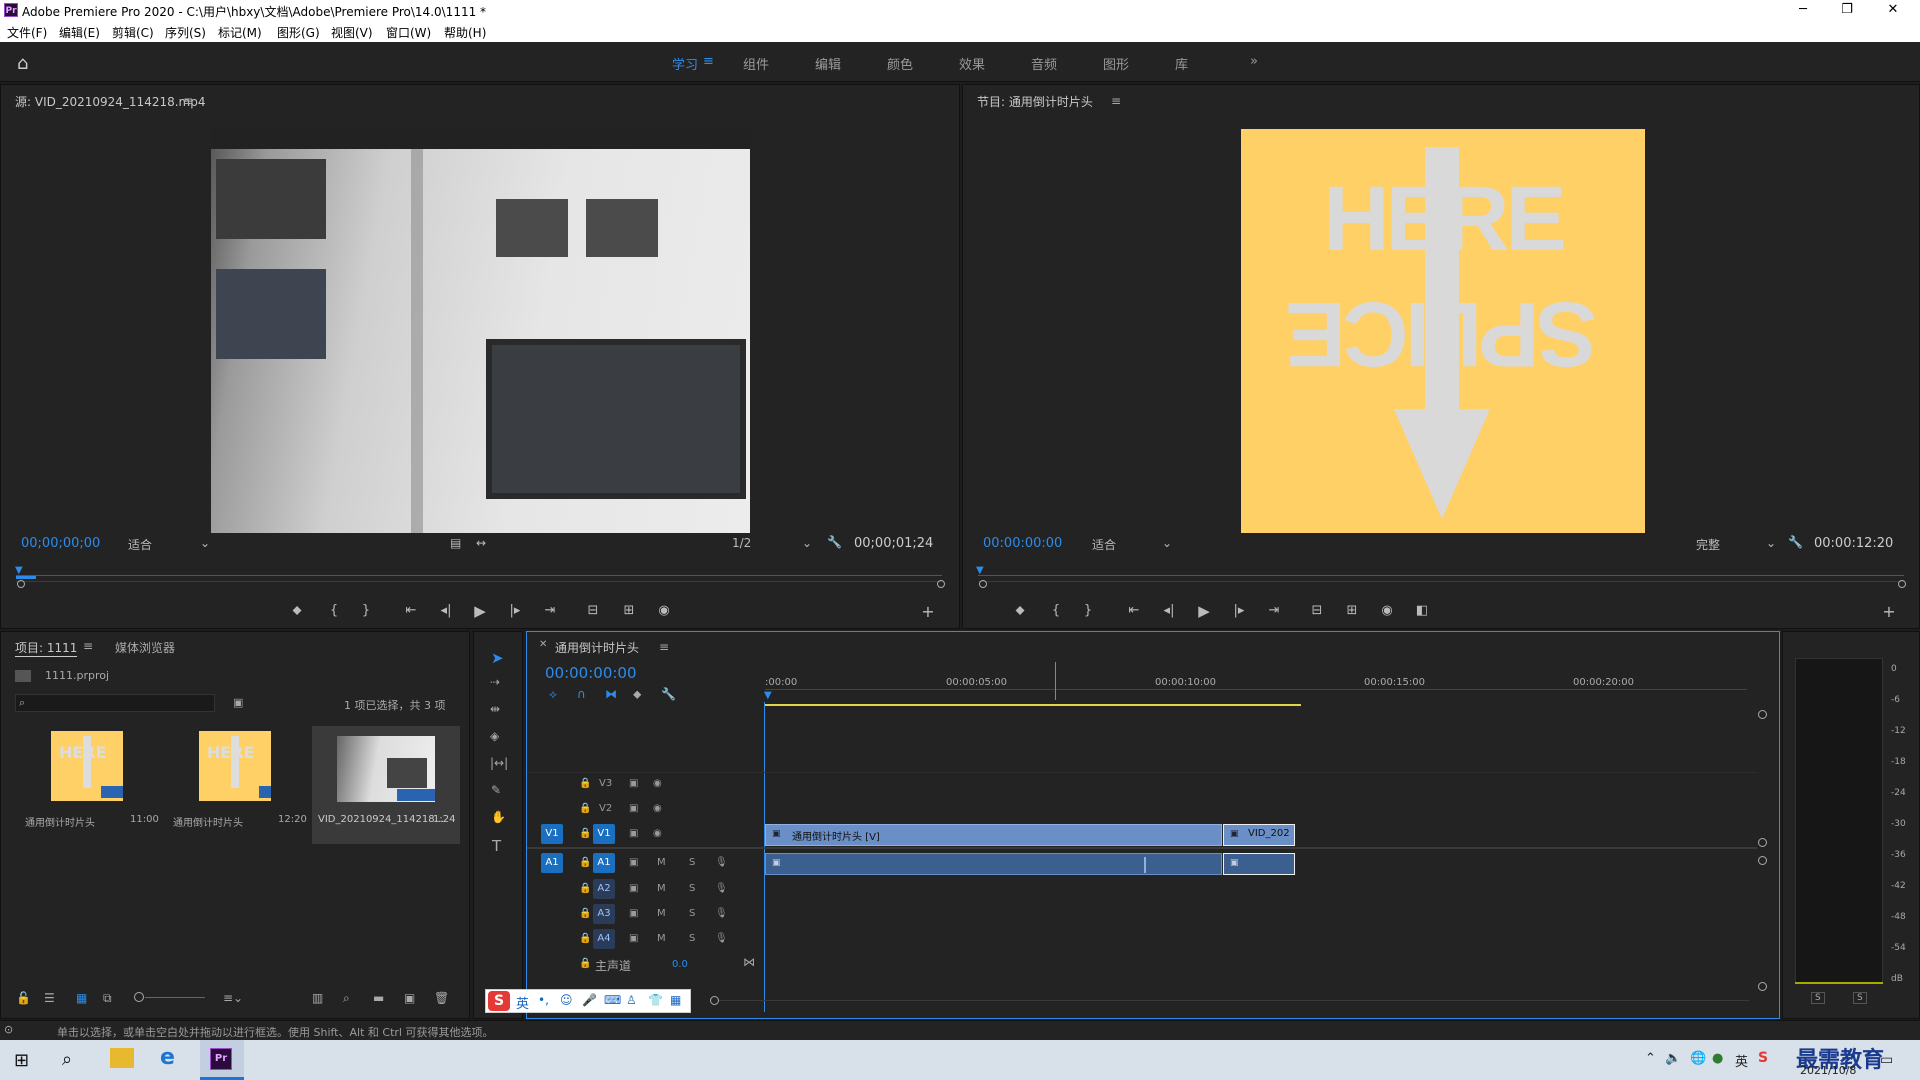  Describe the element at coordinates (768, 695) in the screenshot. I see `playhead: ▼` at that location.